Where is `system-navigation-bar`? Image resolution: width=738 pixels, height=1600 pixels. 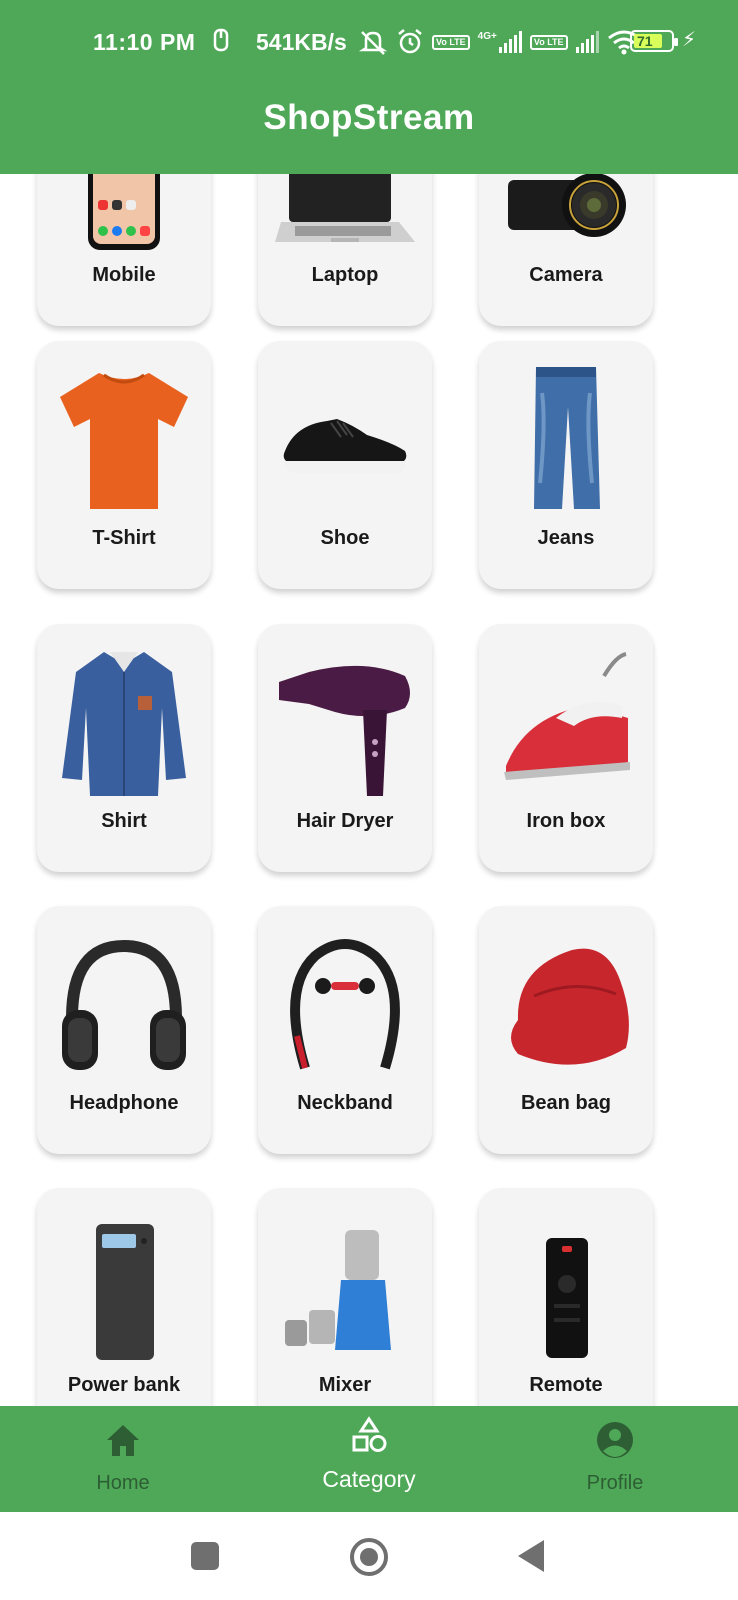 system-navigation-bar is located at coordinates (369, 1556).